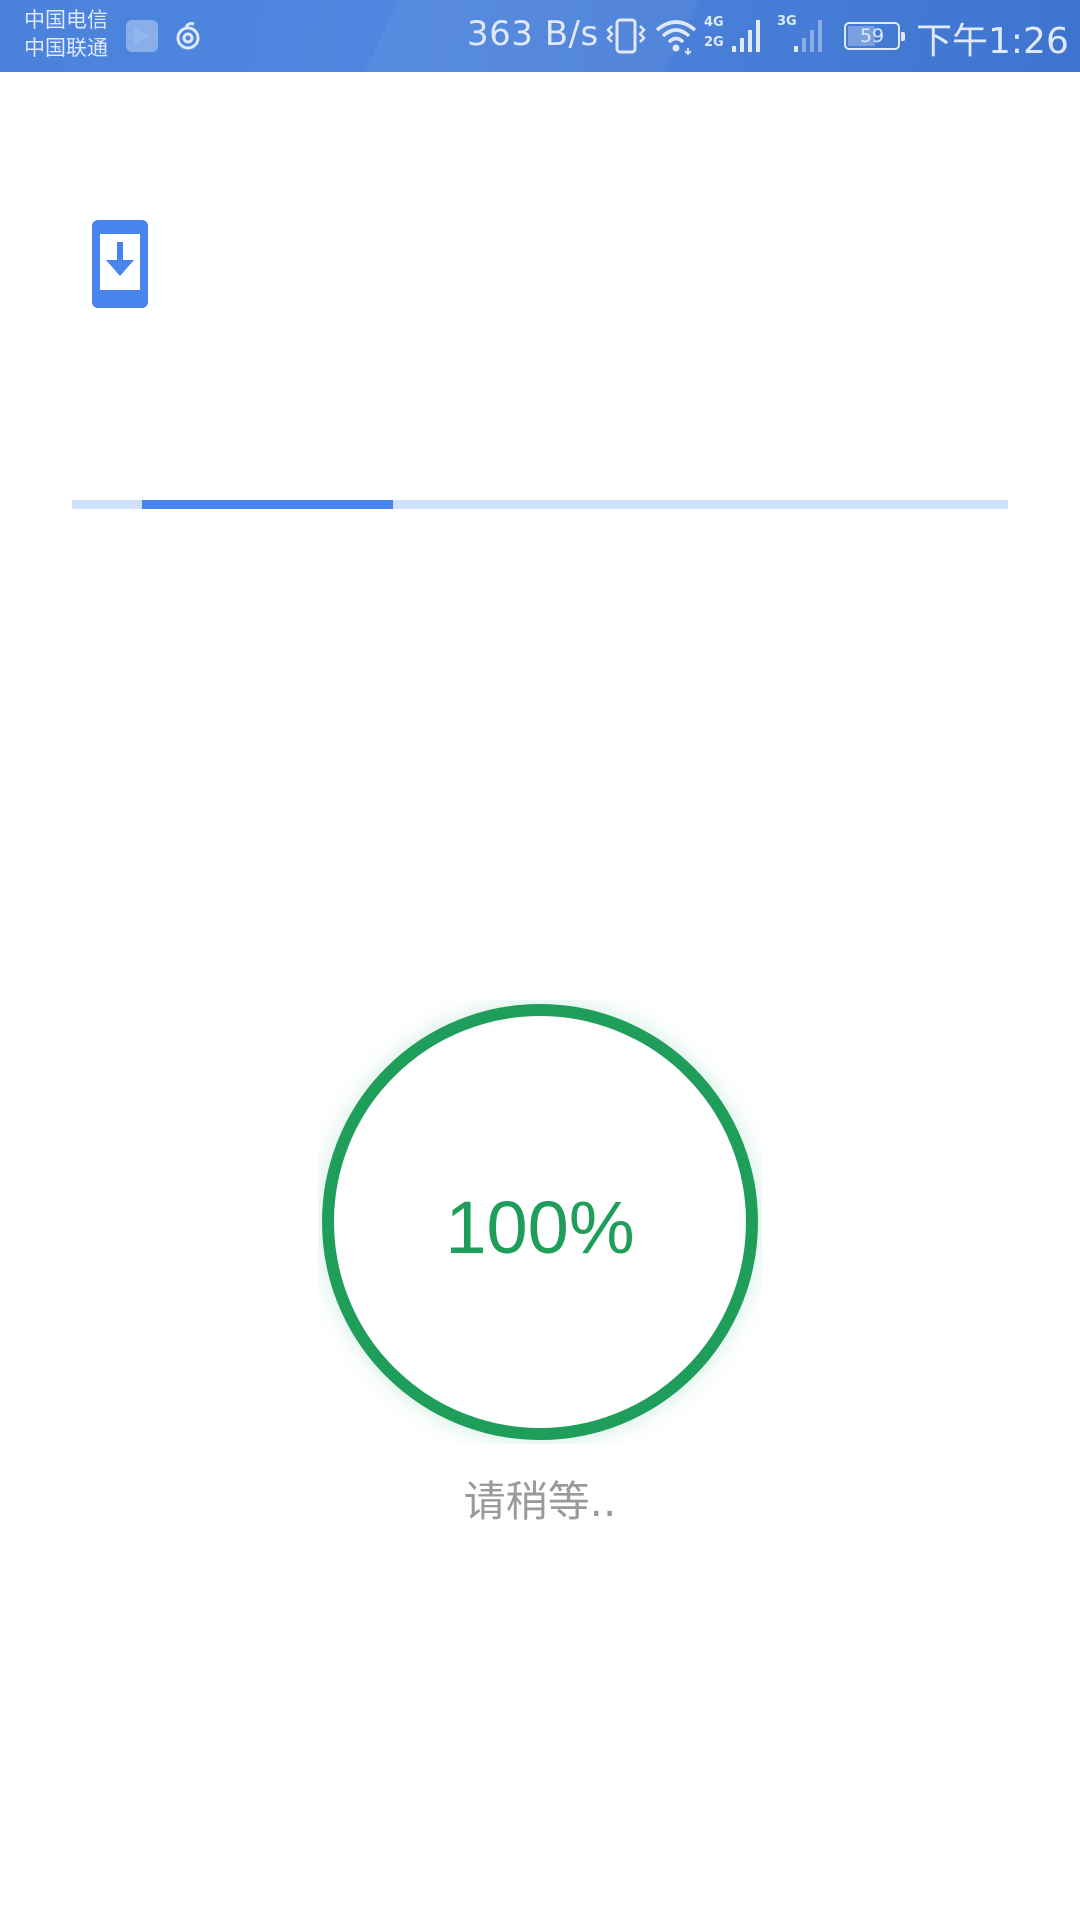 The height and width of the screenshot is (1920, 1080). I want to click on battery-icon: 59, so click(874, 36).